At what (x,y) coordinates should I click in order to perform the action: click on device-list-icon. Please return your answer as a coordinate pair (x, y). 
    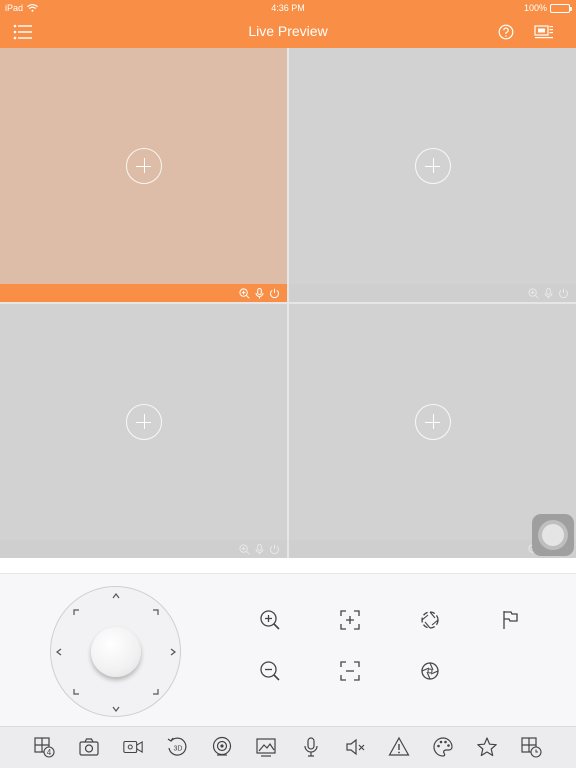
    Looking at the image, I should click on (544, 32).